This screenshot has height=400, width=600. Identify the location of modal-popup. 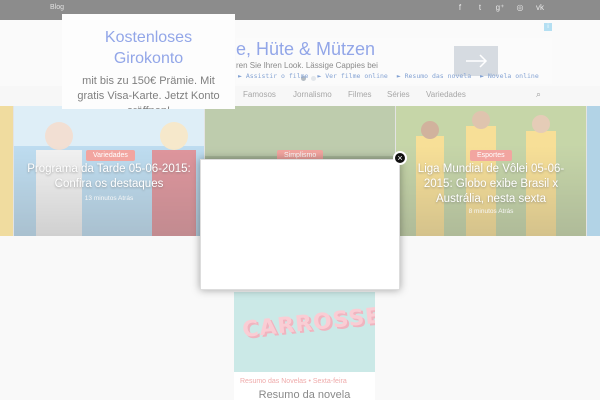
(300, 224).